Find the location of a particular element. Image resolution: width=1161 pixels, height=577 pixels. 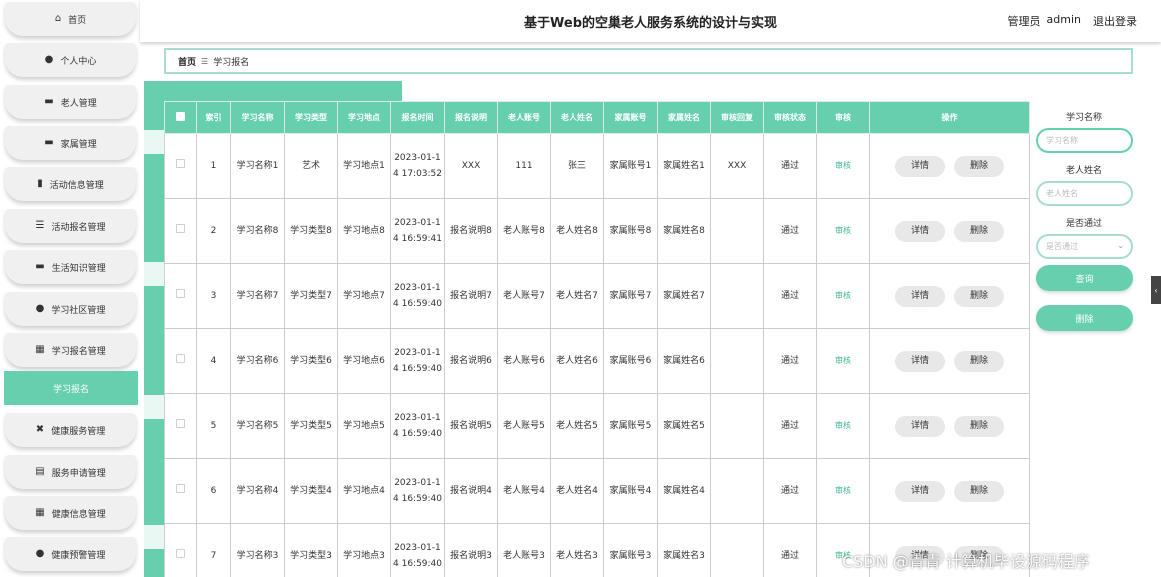

column-header: 审核状态 is located at coordinates (790, 117).